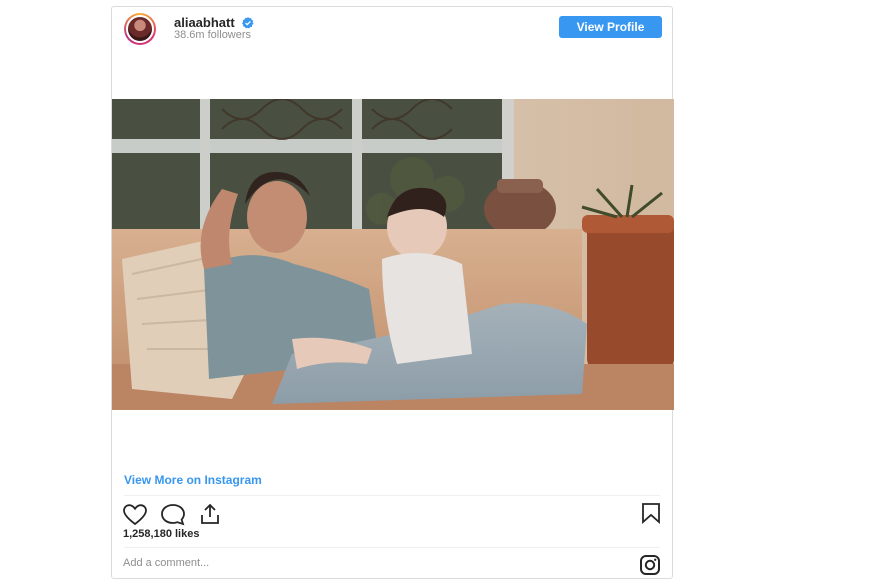  Describe the element at coordinates (651, 513) in the screenshot. I see `bookmark-icon` at that location.